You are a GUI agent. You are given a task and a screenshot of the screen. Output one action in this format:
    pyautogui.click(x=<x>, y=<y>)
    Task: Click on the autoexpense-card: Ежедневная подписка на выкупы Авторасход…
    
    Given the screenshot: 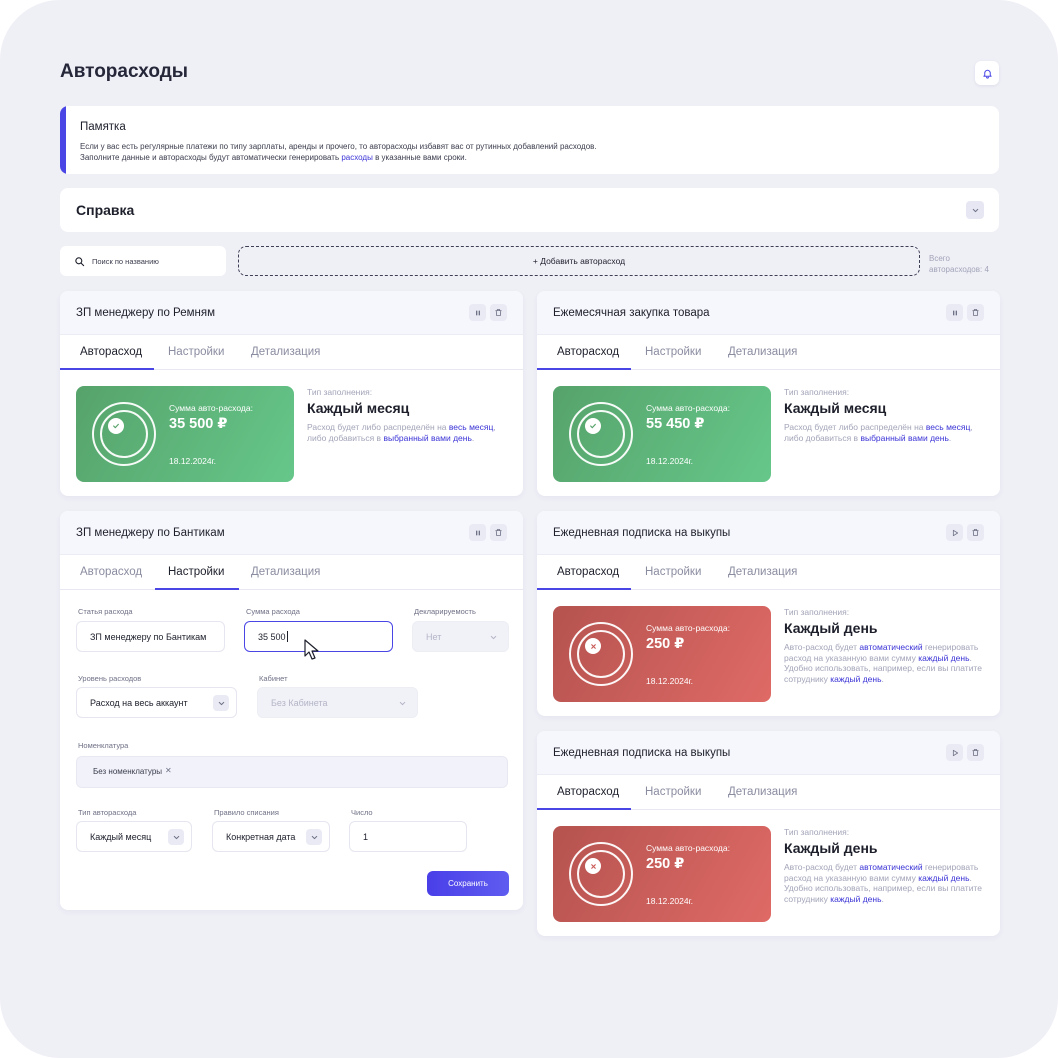 What is the action you would take?
    pyautogui.click(x=768, y=613)
    